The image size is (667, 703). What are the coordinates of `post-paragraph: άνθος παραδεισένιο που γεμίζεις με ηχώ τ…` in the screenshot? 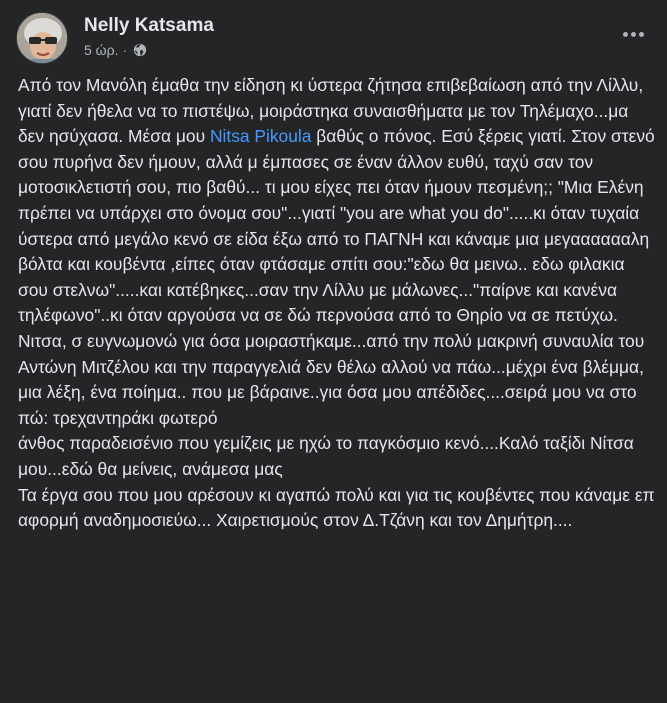 It's located at (326, 456).